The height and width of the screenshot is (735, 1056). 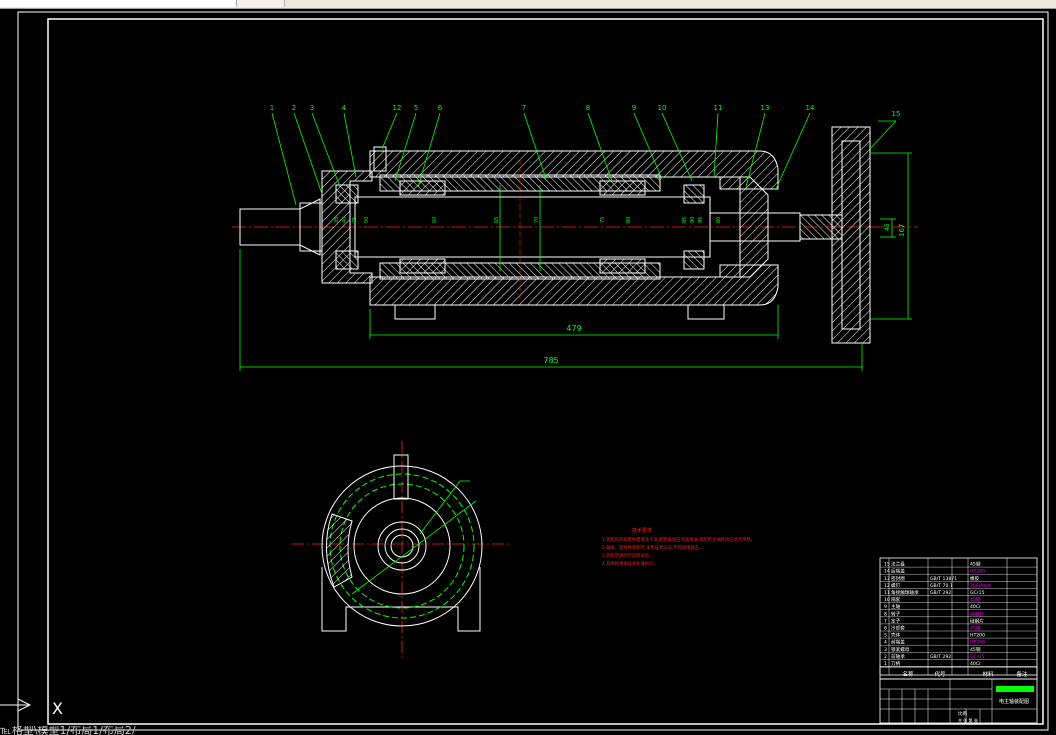 I want to click on bom-cell-name: 锁紧螺母, so click(x=900, y=649).